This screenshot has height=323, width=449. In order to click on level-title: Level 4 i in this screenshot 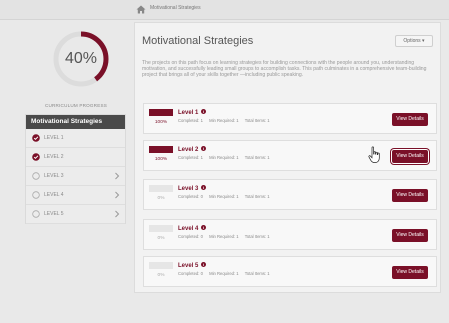, I will do `click(192, 228)`.